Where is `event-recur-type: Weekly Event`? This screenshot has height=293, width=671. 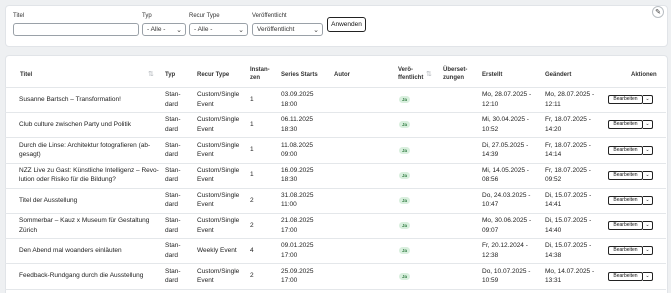 event-recur-type: Weekly Event is located at coordinates (217, 251).